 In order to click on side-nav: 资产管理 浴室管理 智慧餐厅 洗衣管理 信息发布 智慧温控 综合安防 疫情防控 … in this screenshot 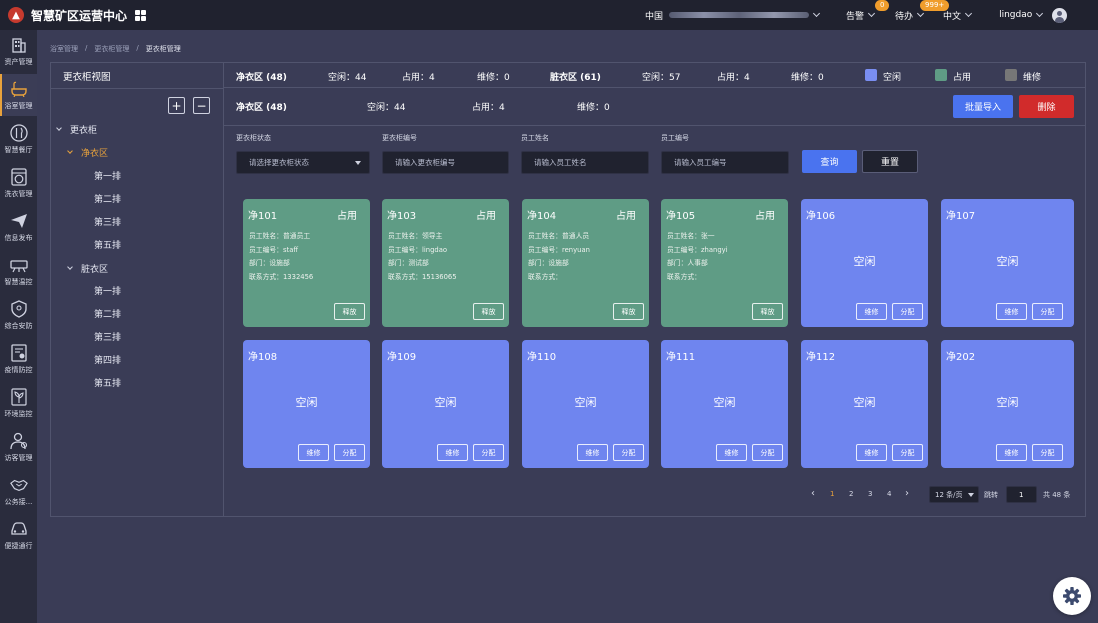, I will do `click(18, 326)`.